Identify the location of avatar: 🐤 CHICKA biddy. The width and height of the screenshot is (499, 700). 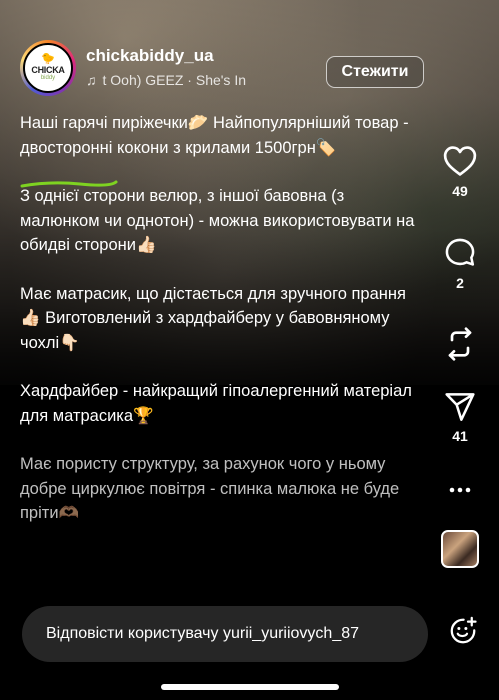
(48, 68).